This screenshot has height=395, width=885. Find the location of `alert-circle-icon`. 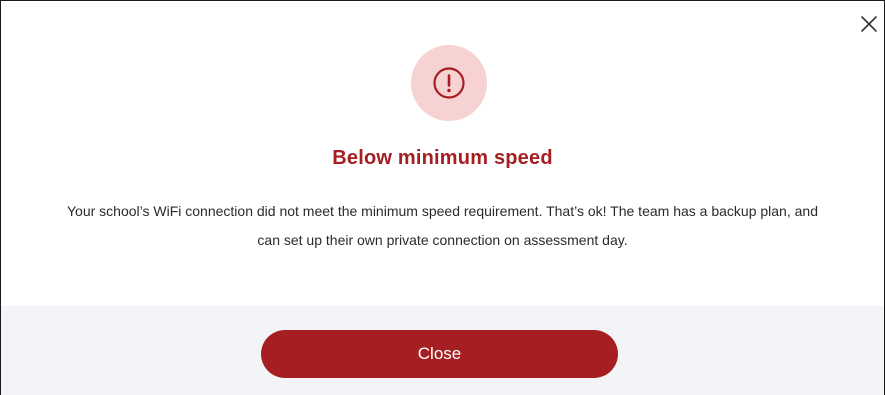

alert-circle-icon is located at coordinates (449, 83).